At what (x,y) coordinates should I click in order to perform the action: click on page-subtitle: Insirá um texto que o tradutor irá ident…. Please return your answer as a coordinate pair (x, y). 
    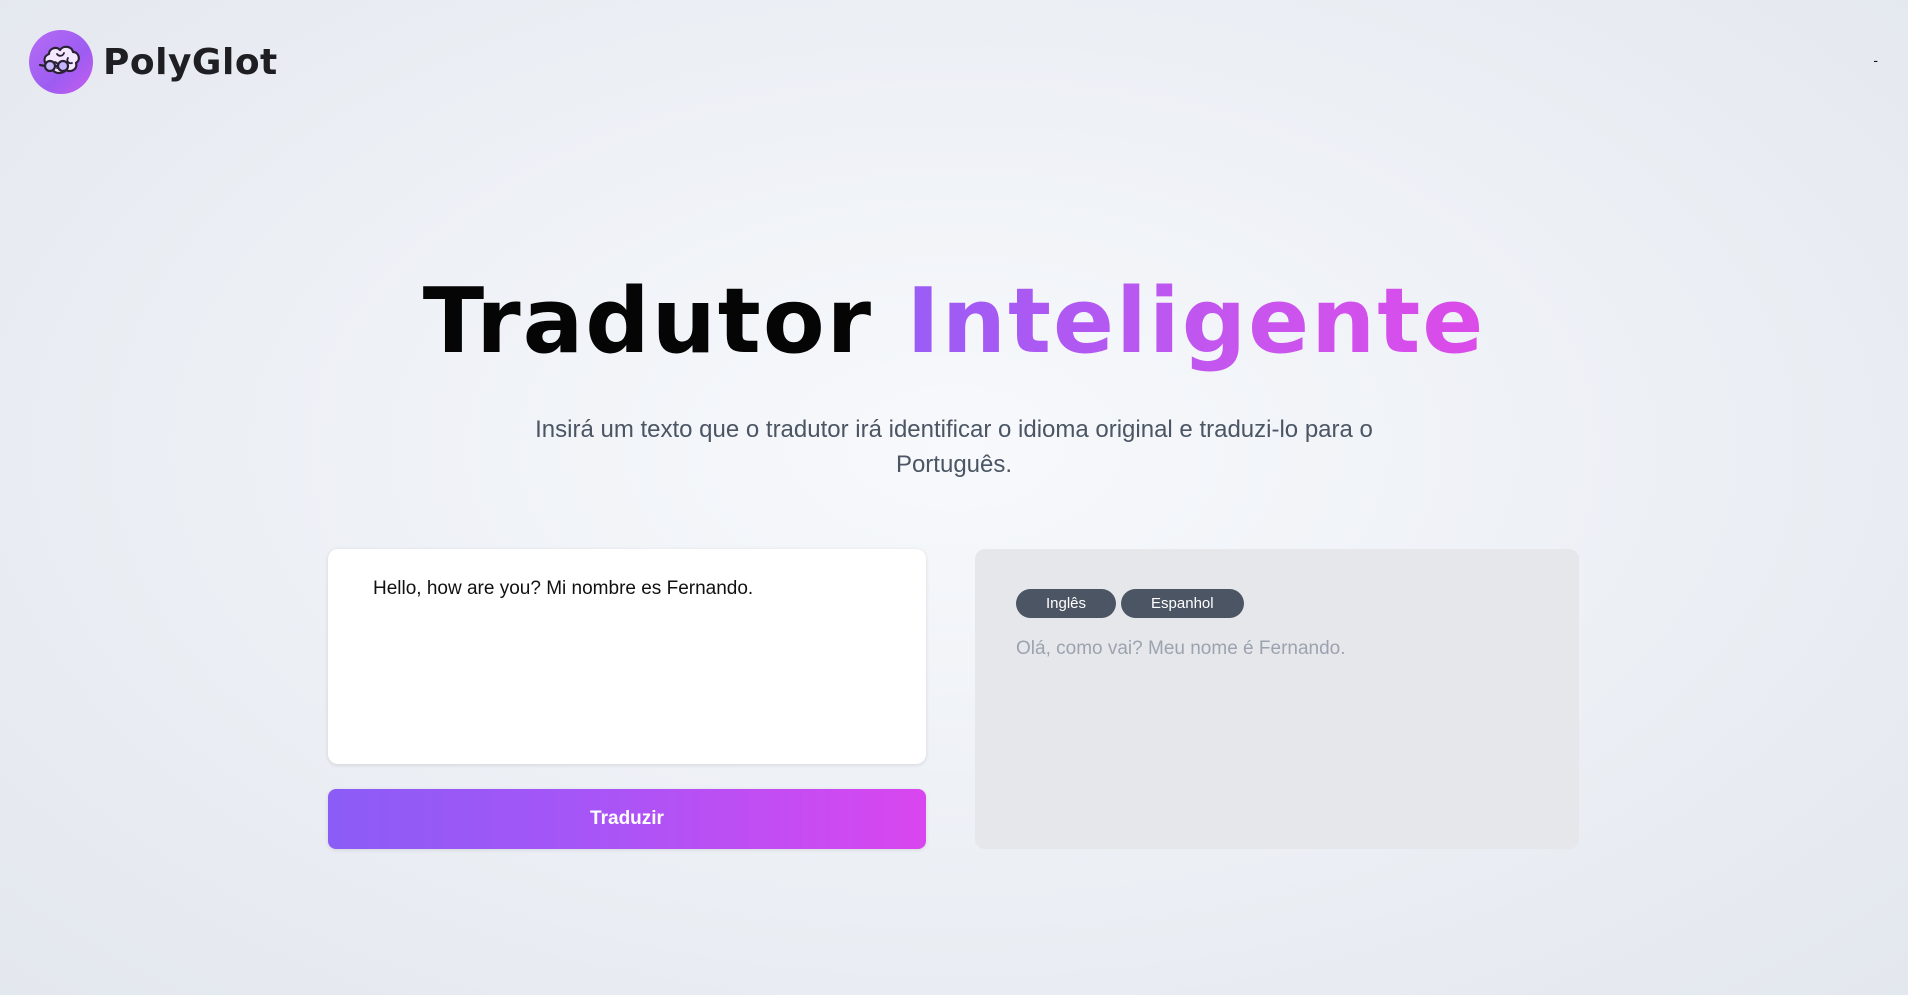
    Looking at the image, I should click on (954, 447).